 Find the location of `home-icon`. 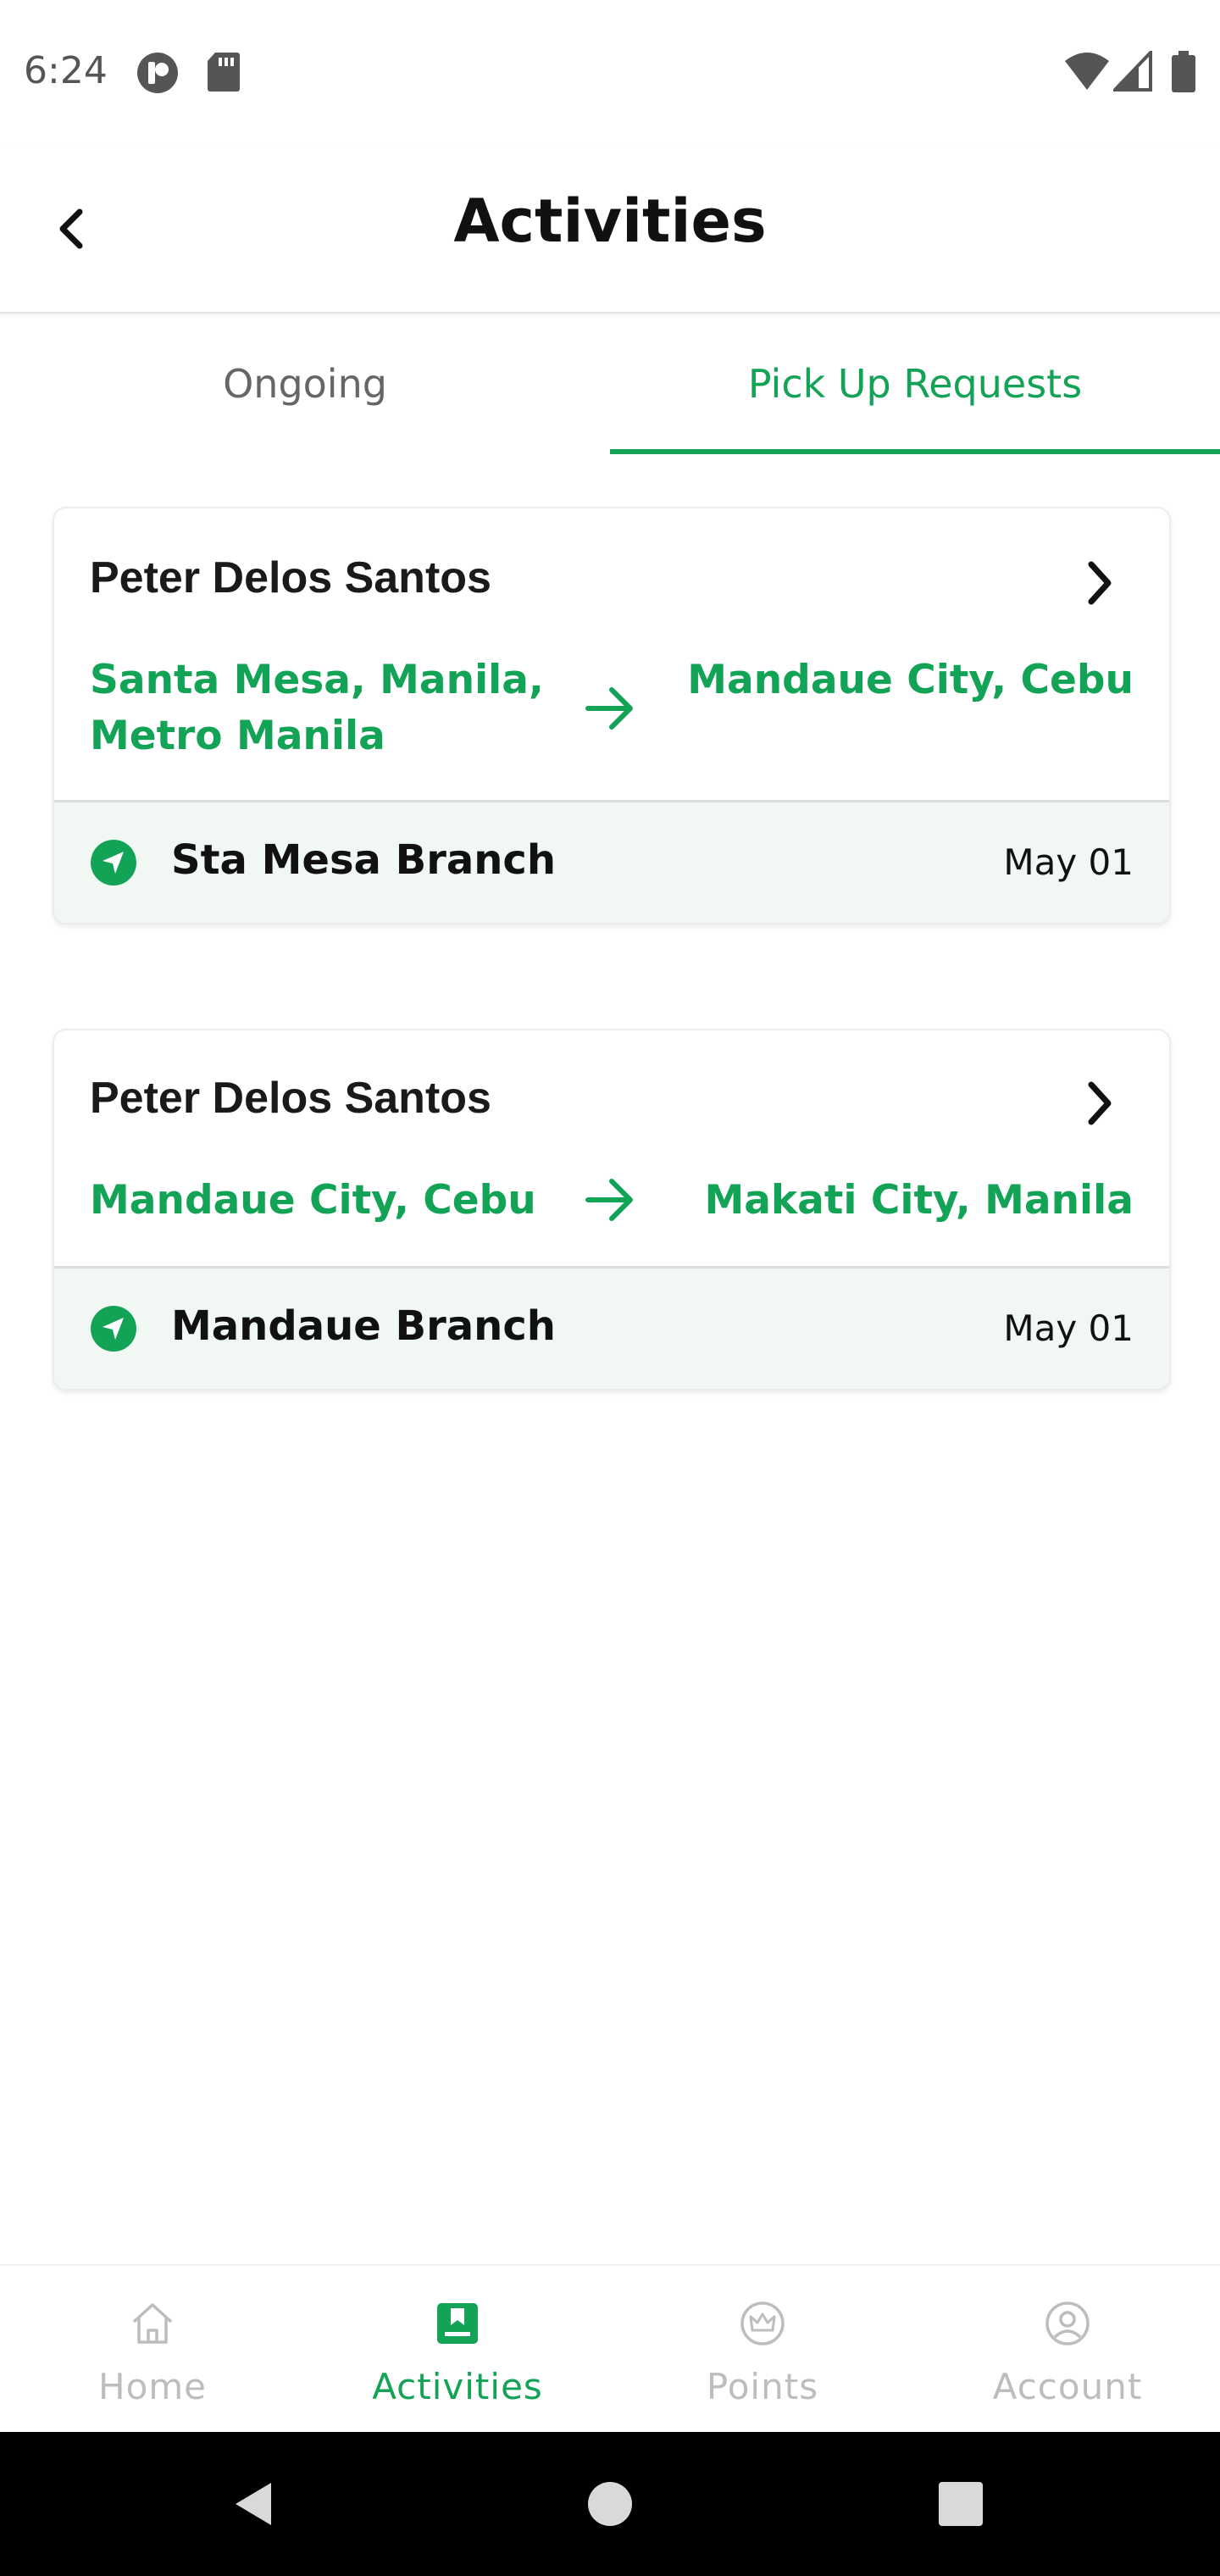

home-icon is located at coordinates (152, 2323).